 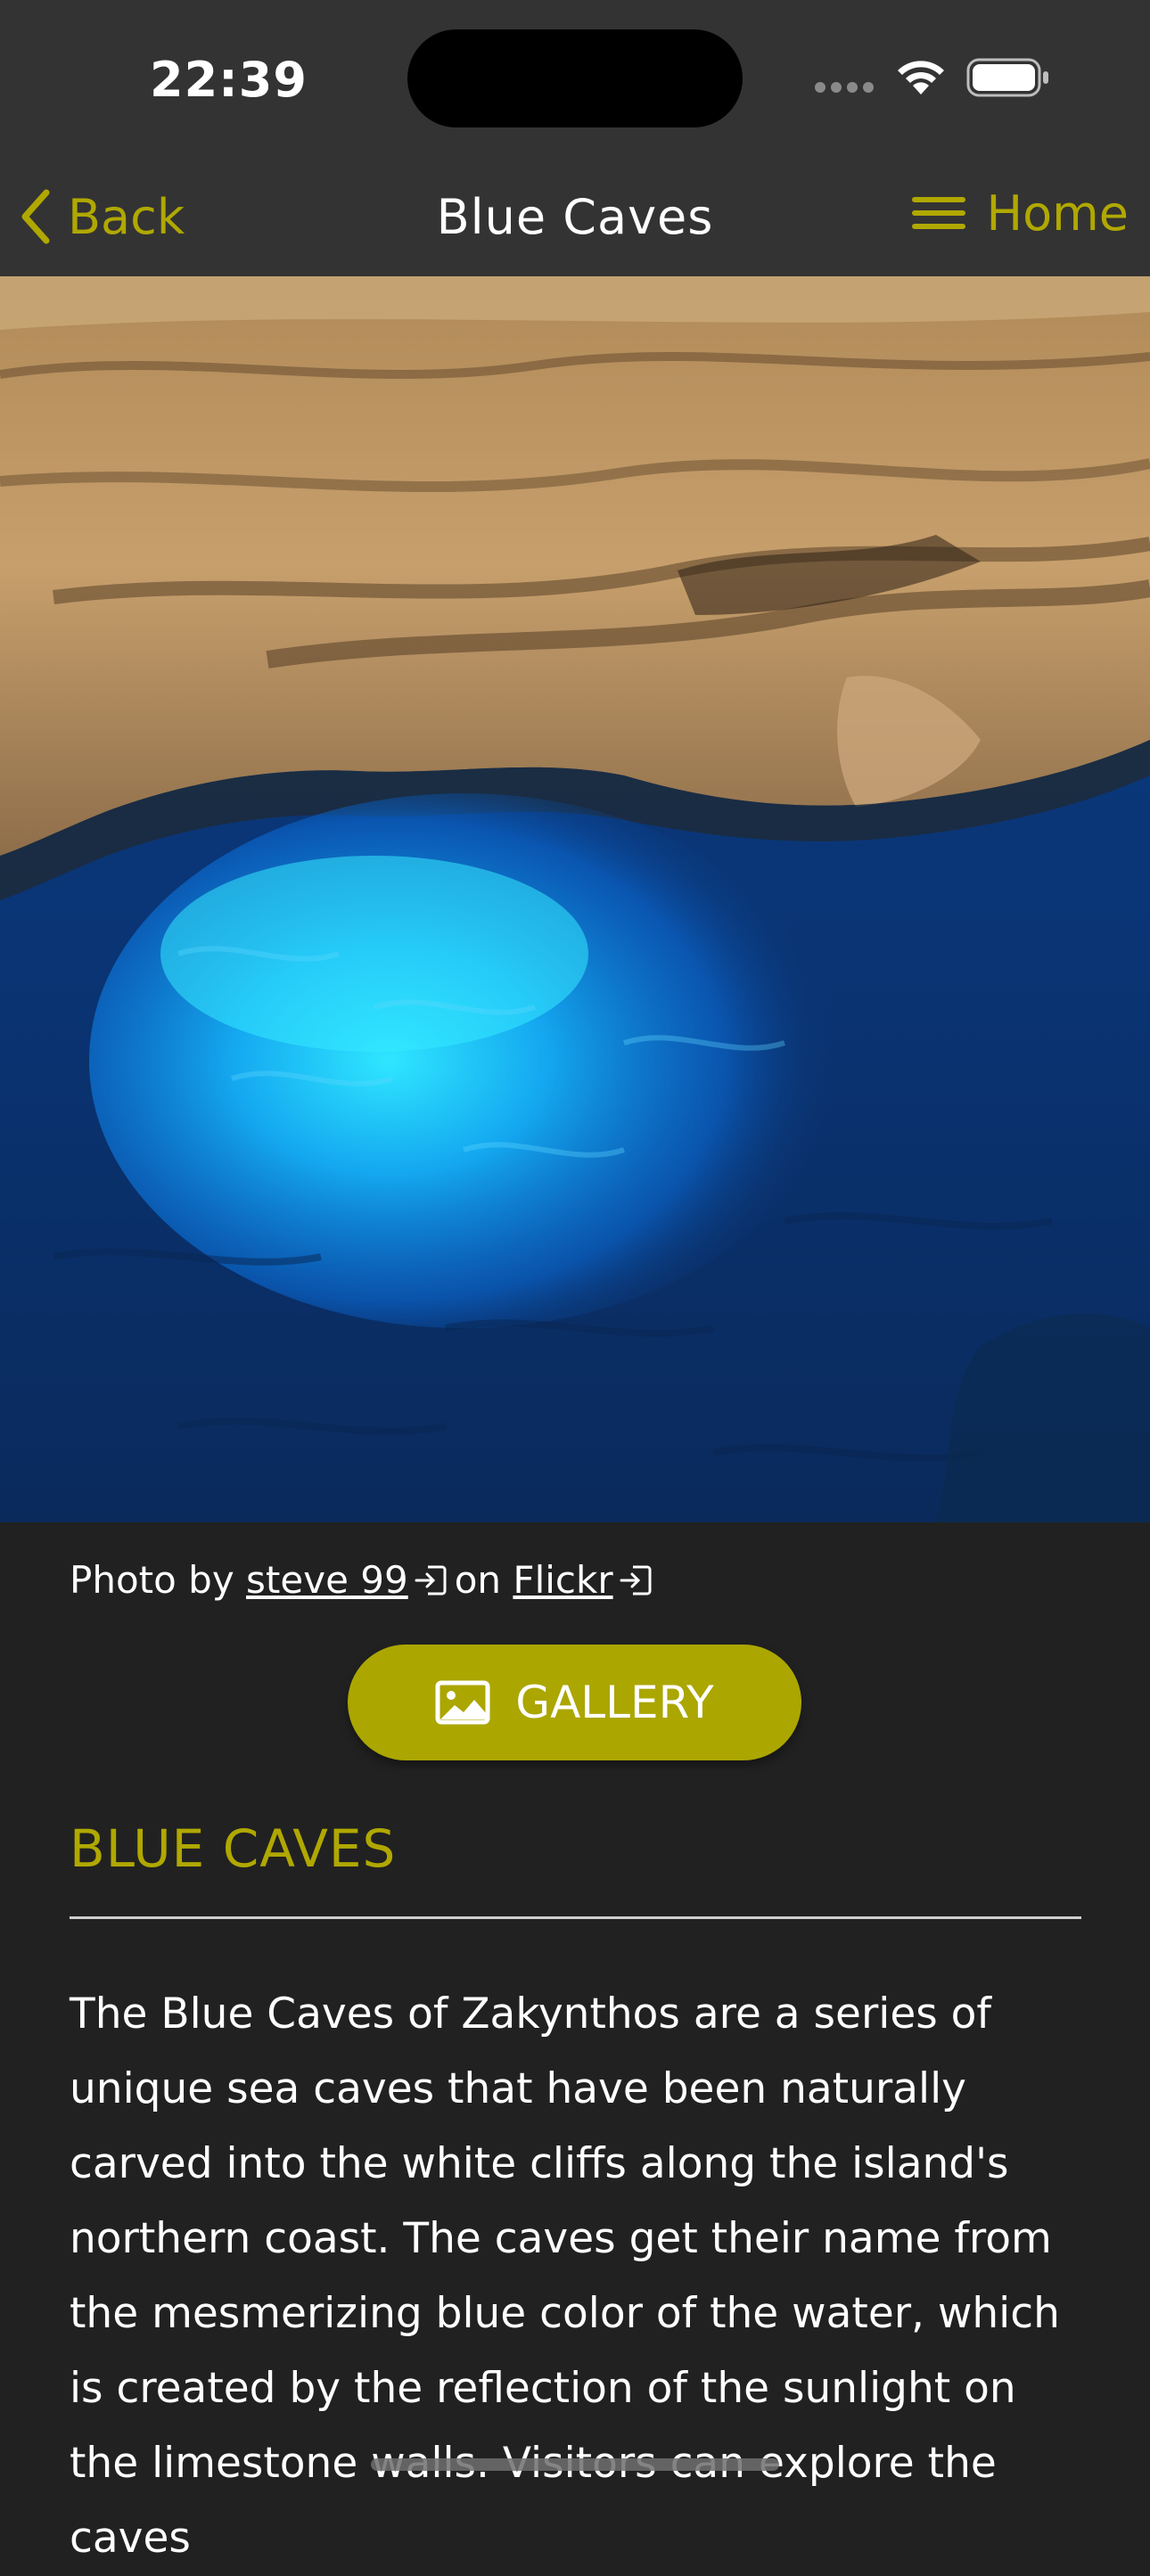 What do you see at coordinates (478, 1580) in the screenshot?
I see `credit-middle: on` at bounding box center [478, 1580].